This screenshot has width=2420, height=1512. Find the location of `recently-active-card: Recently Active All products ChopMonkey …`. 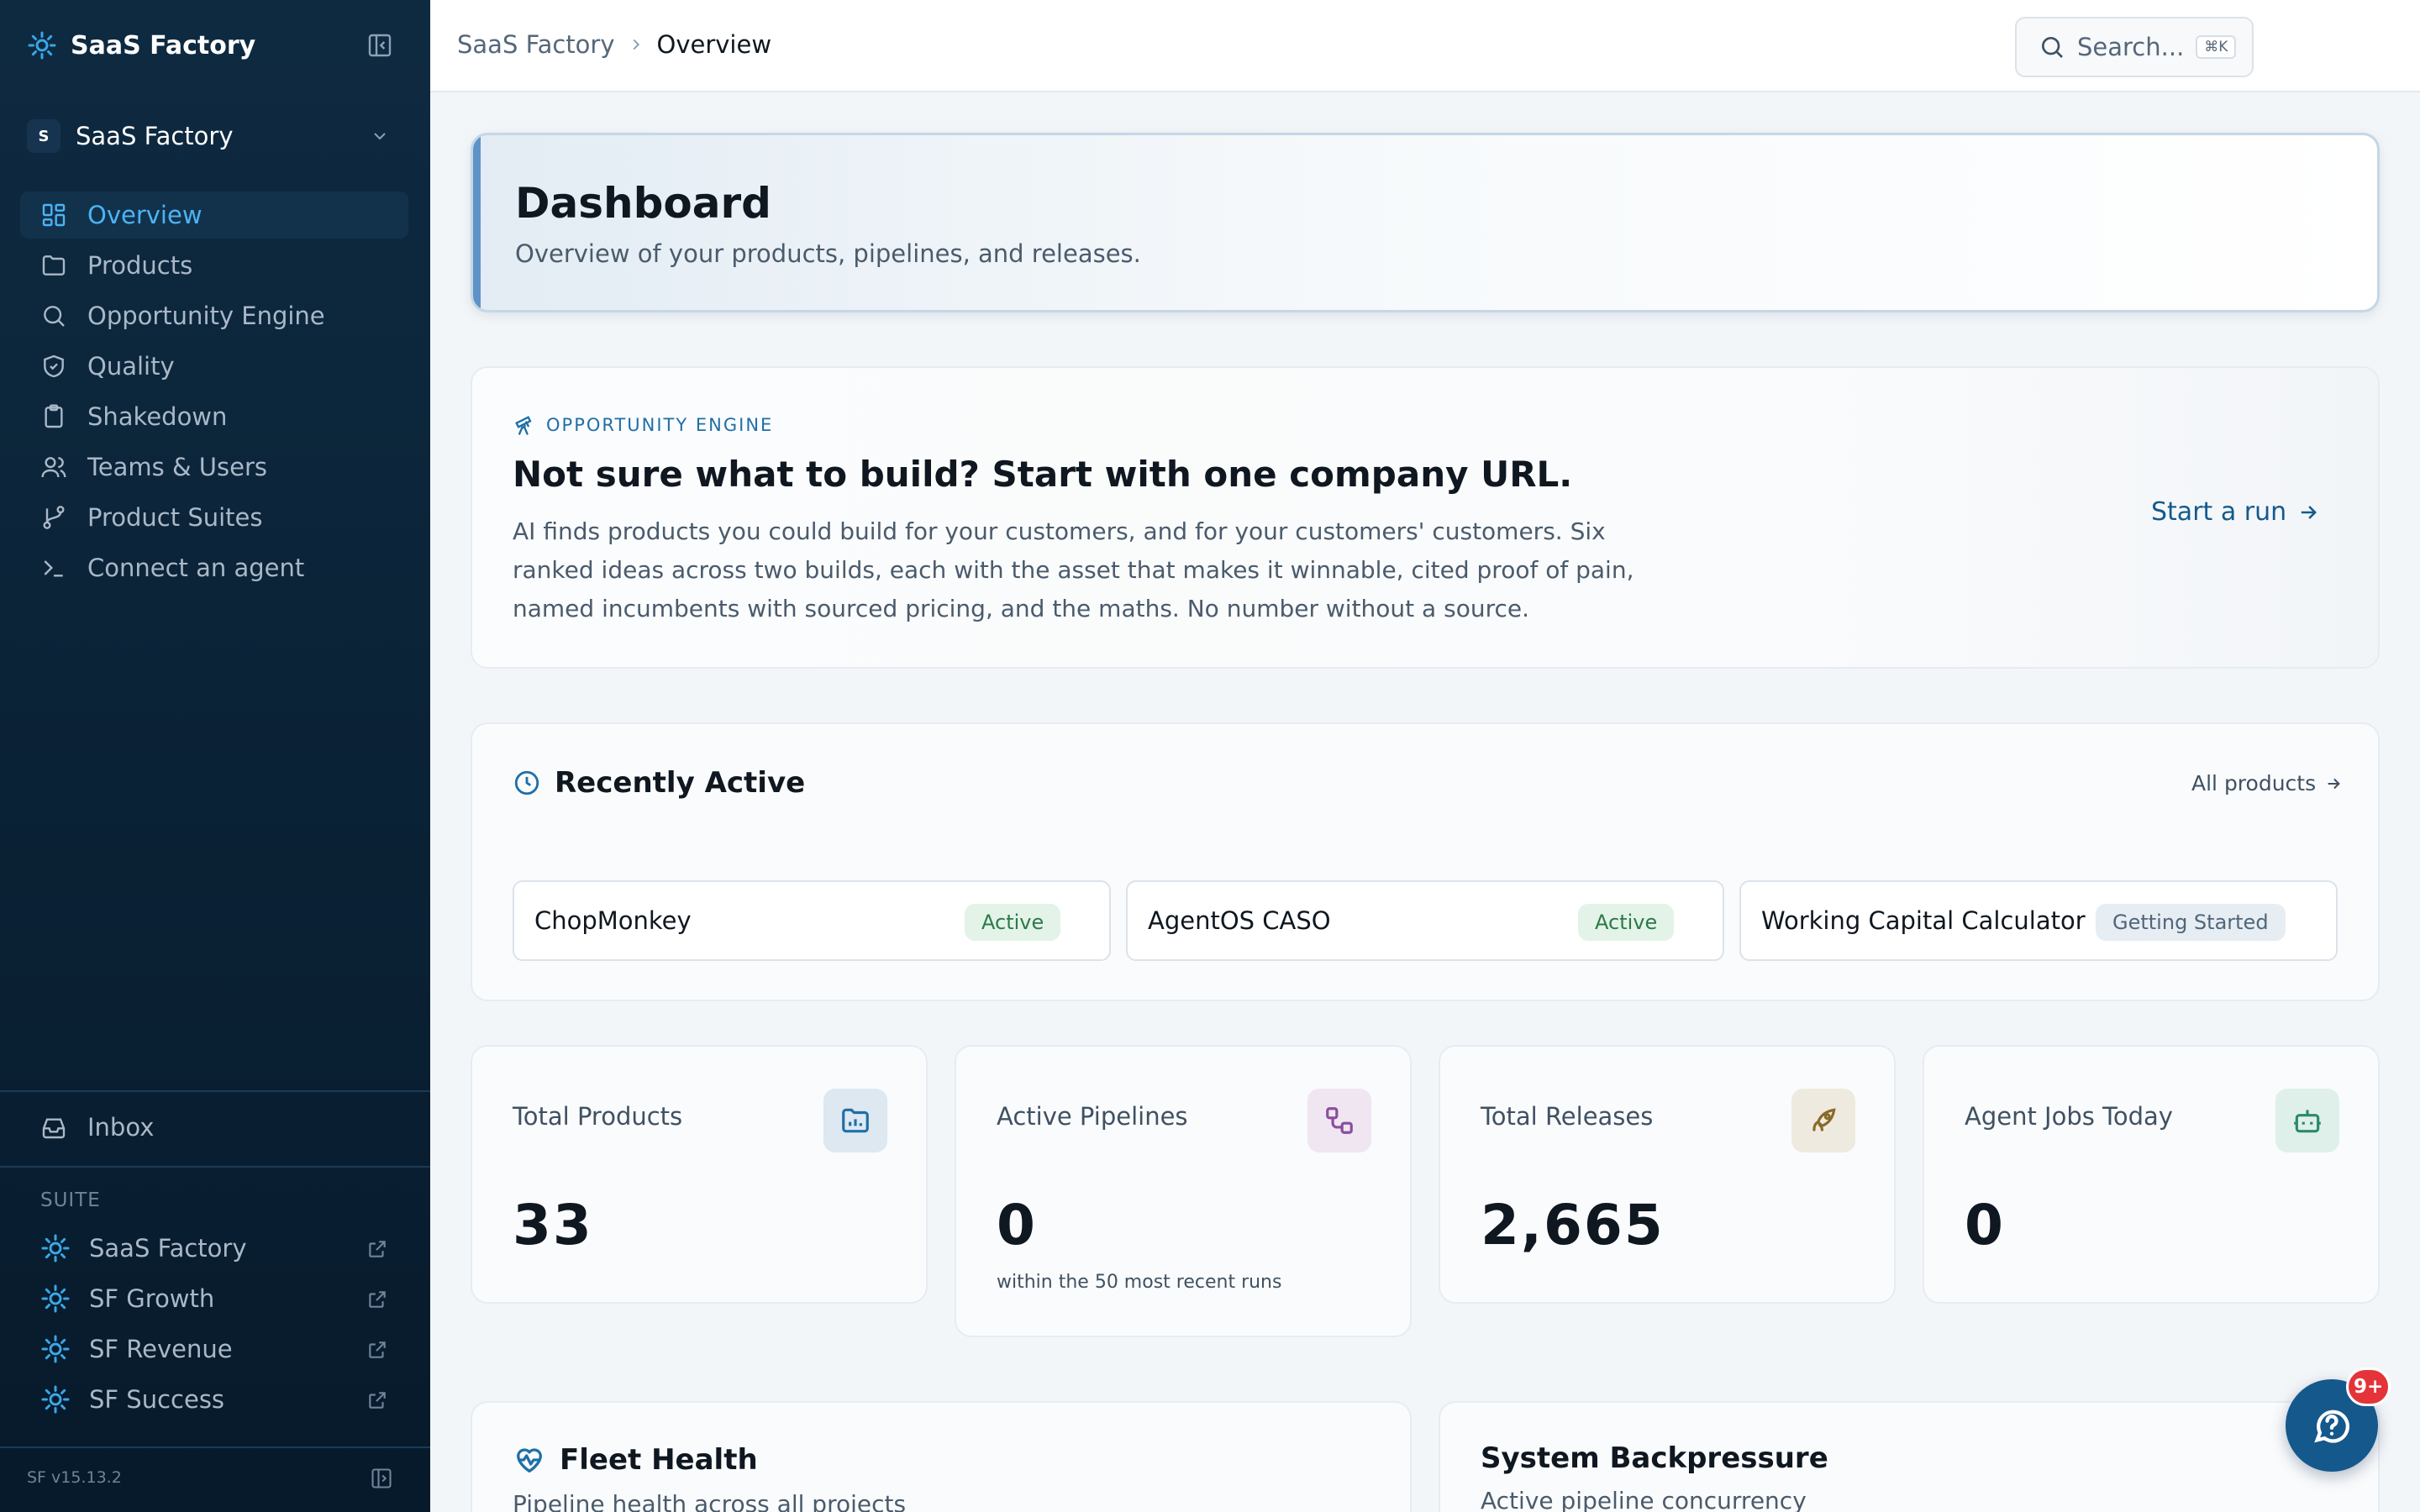

recently-active-card: Recently Active All products ChopMonkey … is located at coordinates (1425, 861).